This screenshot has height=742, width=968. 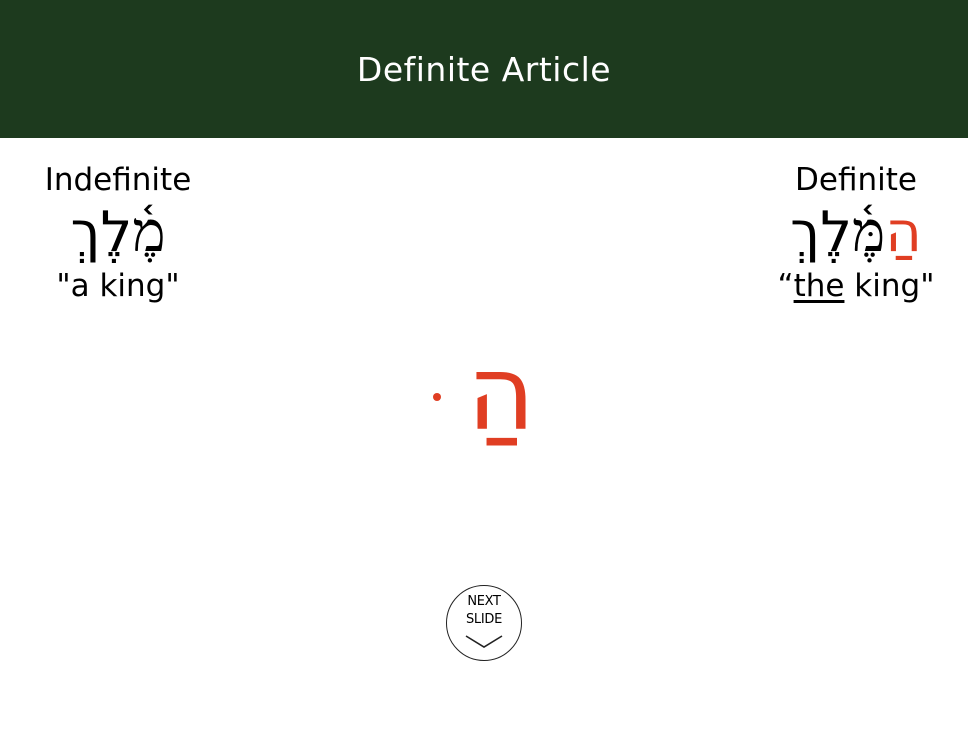 What do you see at coordinates (856, 180) in the screenshot?
I see `definite-heading: Definite` at bounding box center [856, 180].